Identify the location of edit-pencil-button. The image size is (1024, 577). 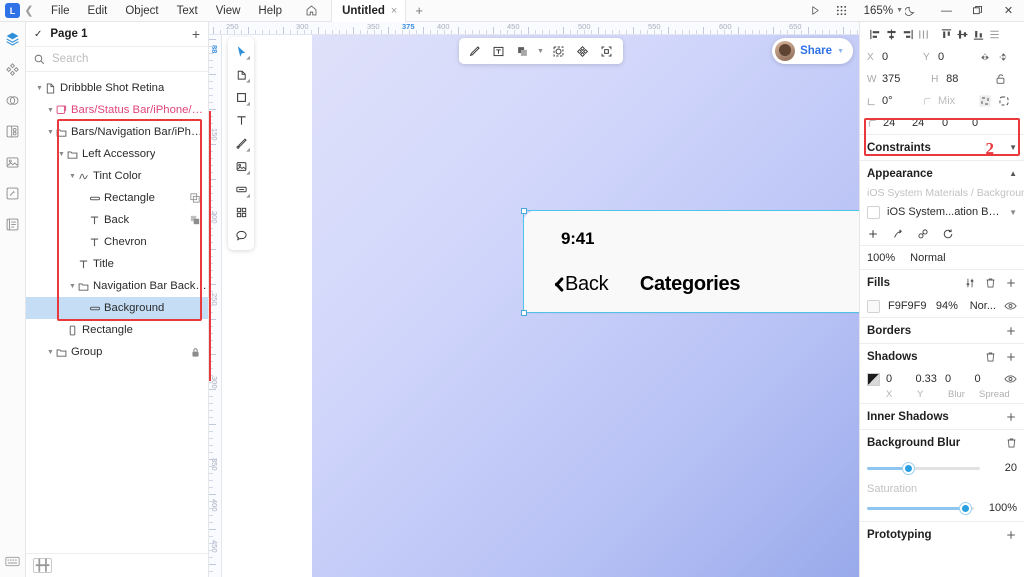
(475, 51).